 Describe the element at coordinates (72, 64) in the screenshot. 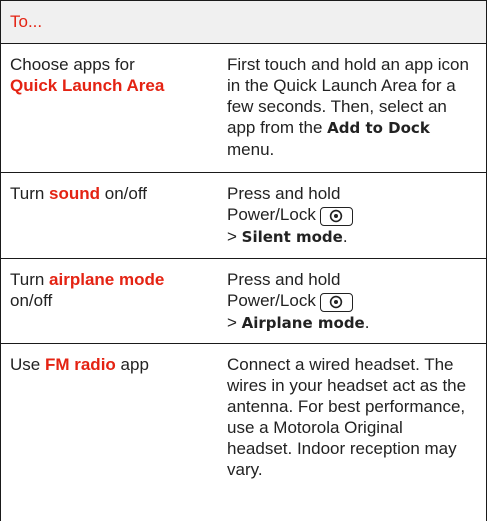

I see `action-text: Choose apps for` at that location.